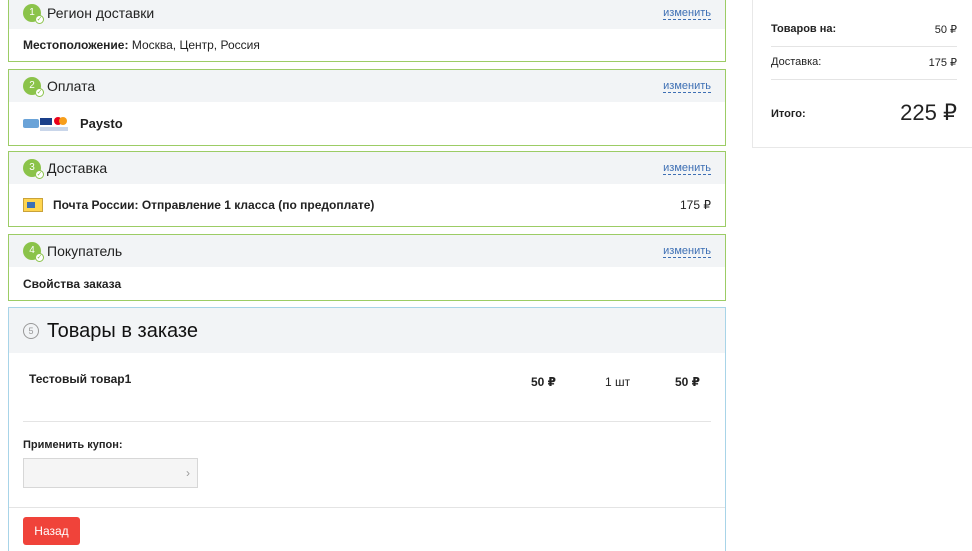 This screenshot has height=551, width=972. Describe the element at coordinates (687, 168) in the screenshot. I see `change-delivery-link: изменить` at that location.